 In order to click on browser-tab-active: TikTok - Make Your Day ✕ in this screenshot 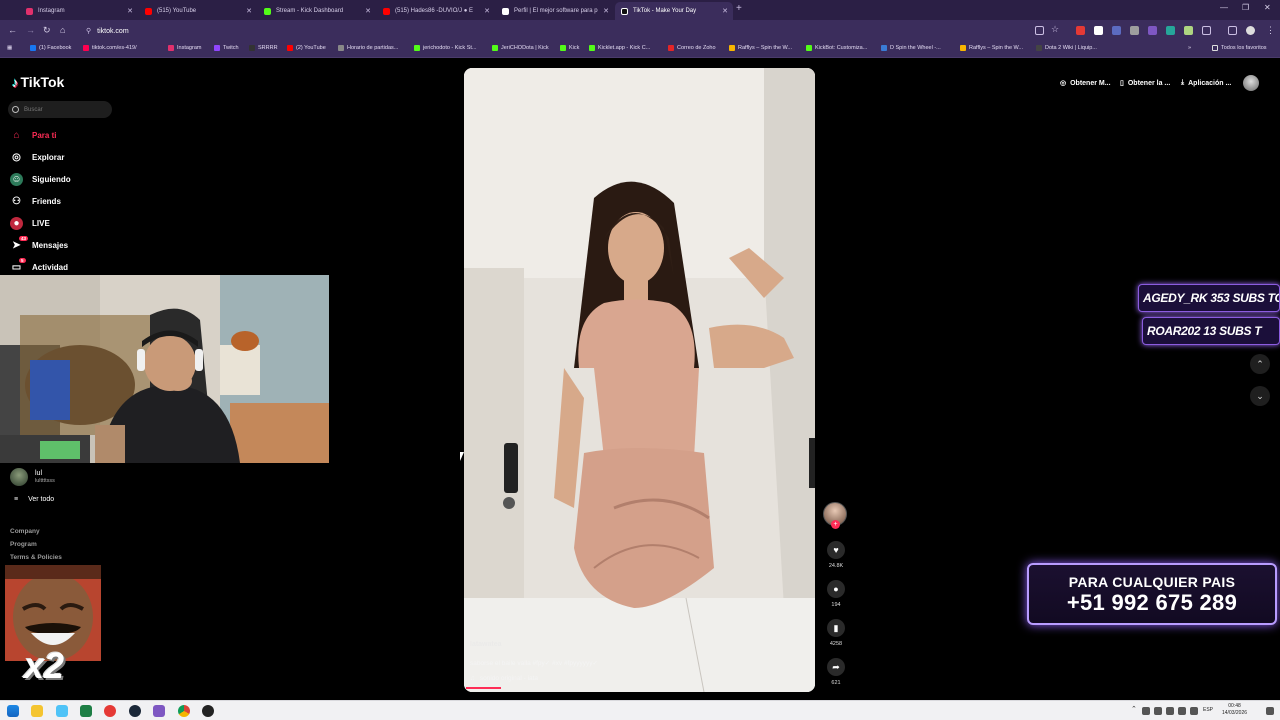, I will do `click(674, 11)`.